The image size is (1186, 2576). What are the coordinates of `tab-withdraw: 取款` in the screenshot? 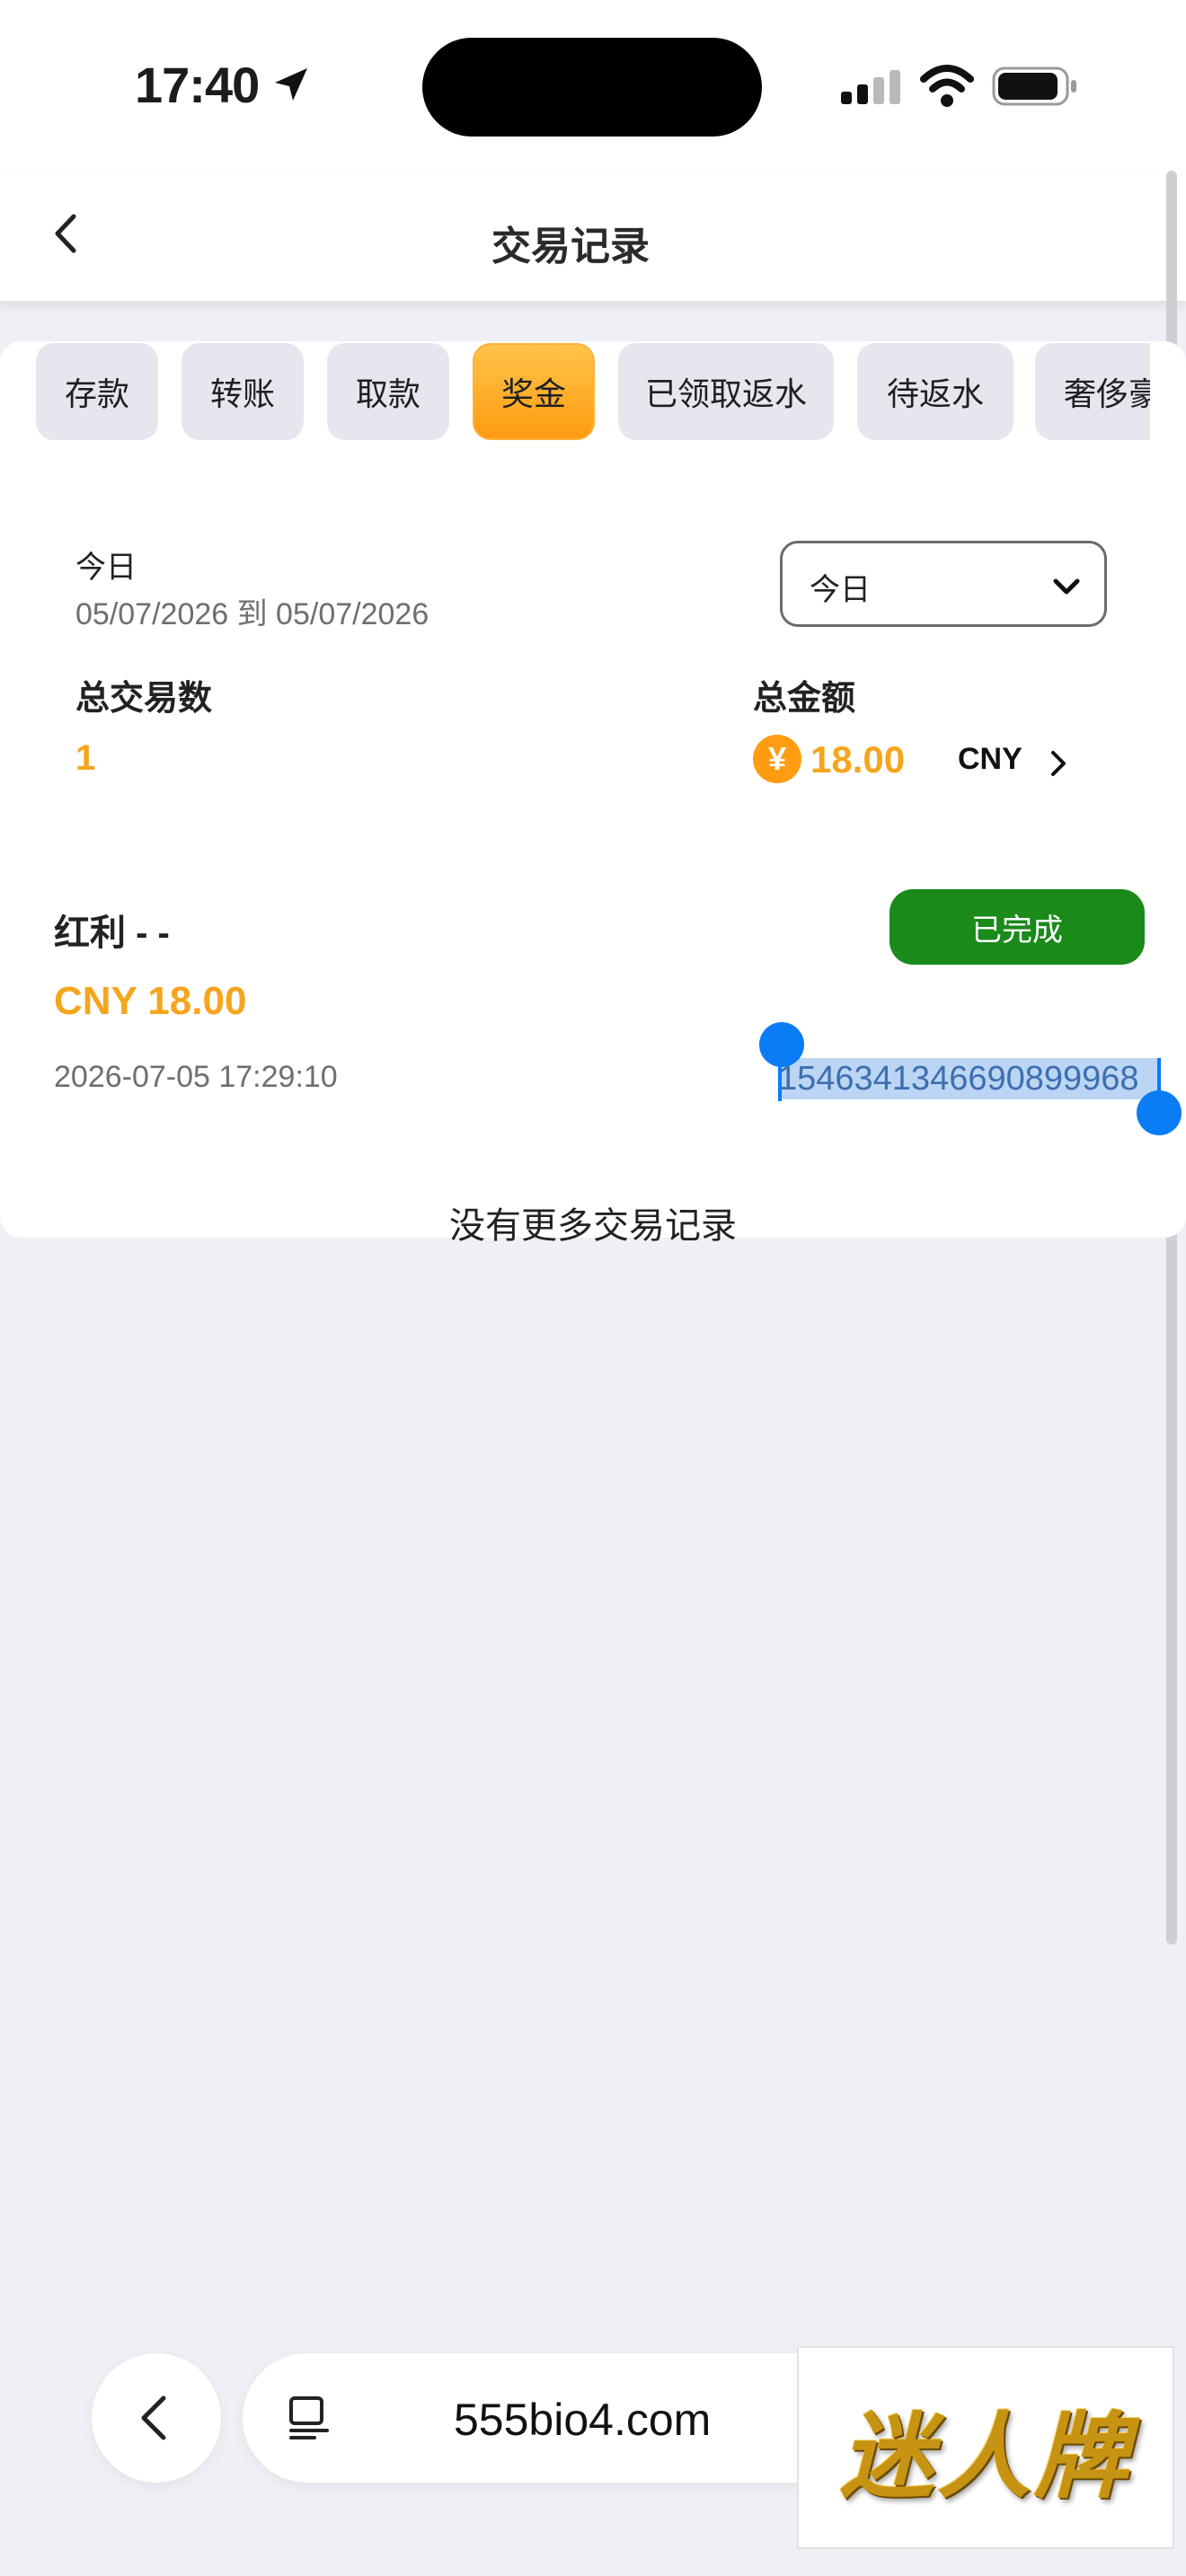 It's located at (388, 391).